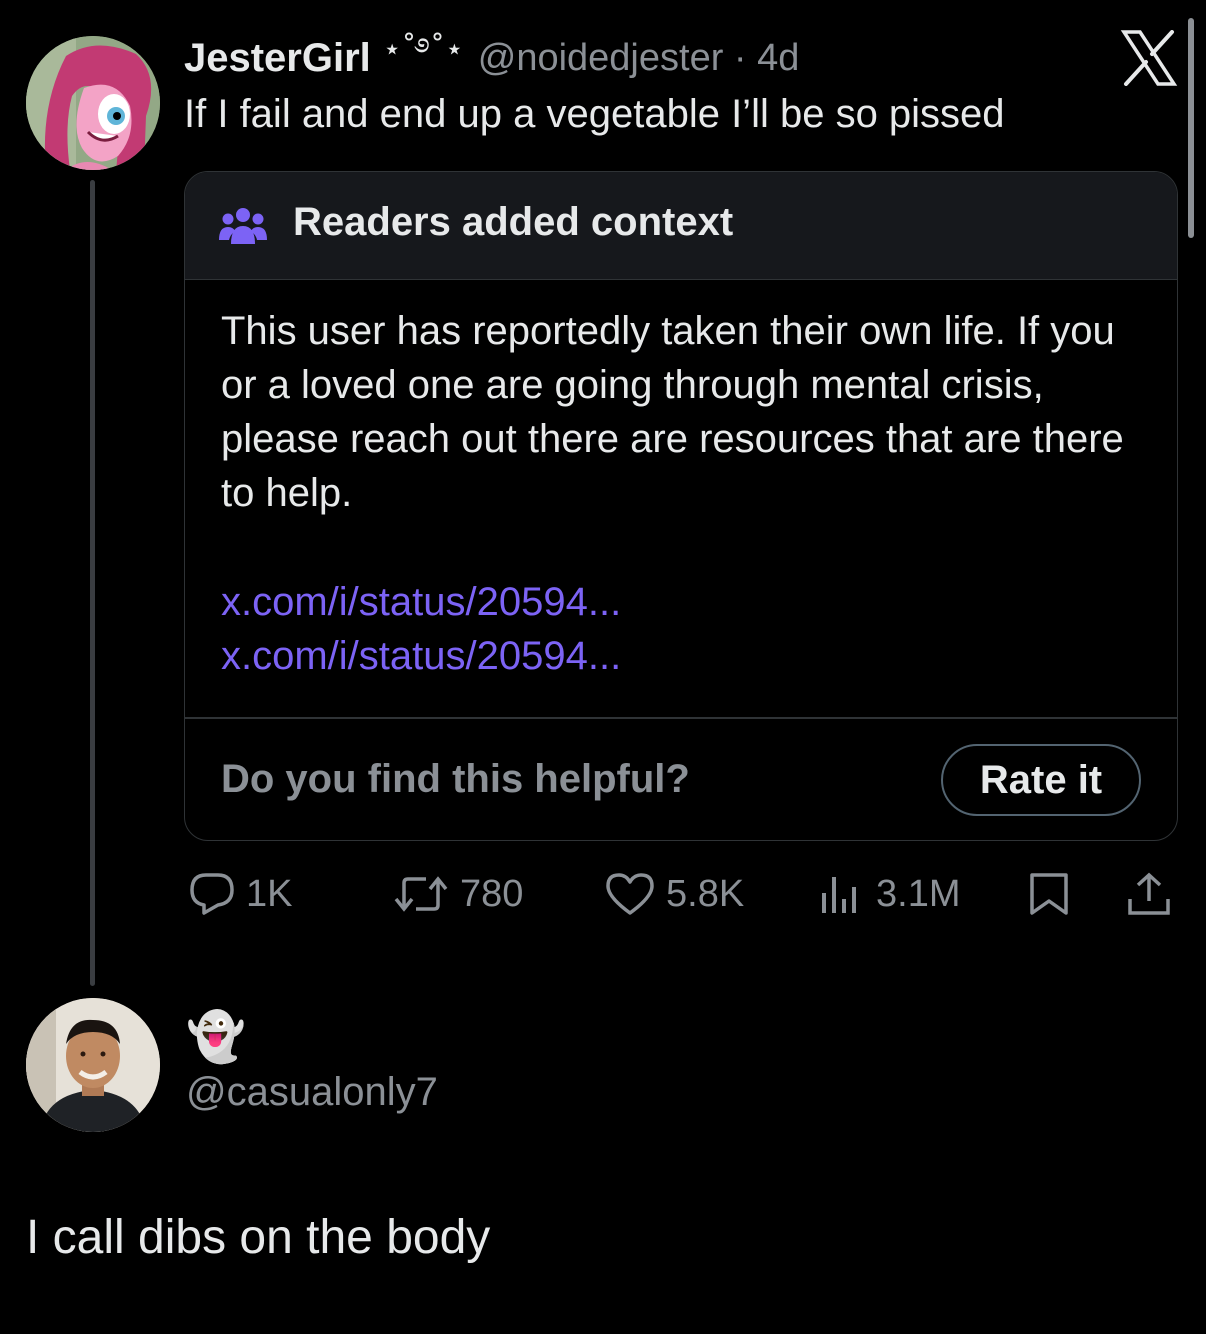 The width and height of the screenshot is (1206, 1334). Describe the element at coordinates (513, 222) in the screenshot. I see `note-title: Readers added context` at that location.